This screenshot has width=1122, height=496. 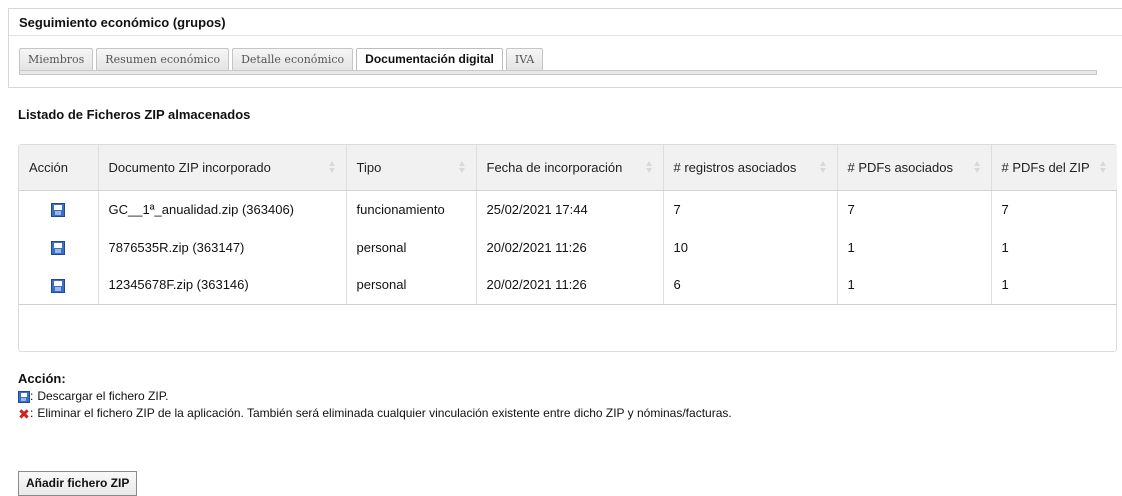 What do you see at coordinates (59, 168) in the screenshot?
I see `column-header-accion: Acción` at bounding box center [59, 168].